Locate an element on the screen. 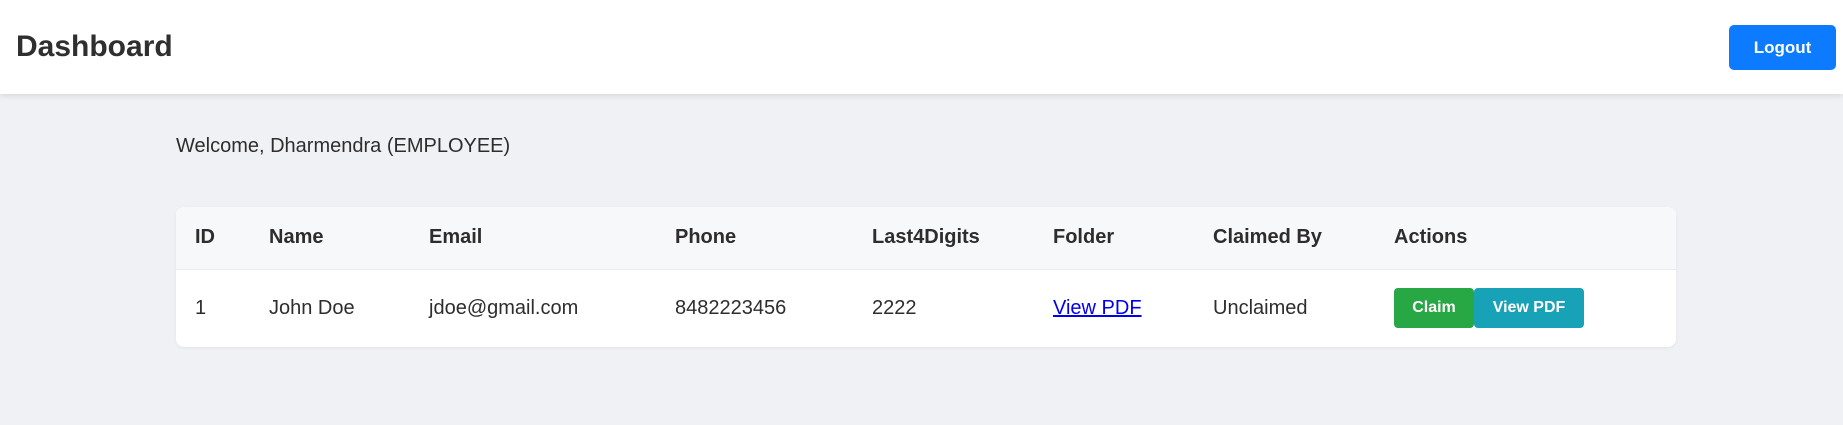  column-header-email: Email is located at coordinates (456, 237).